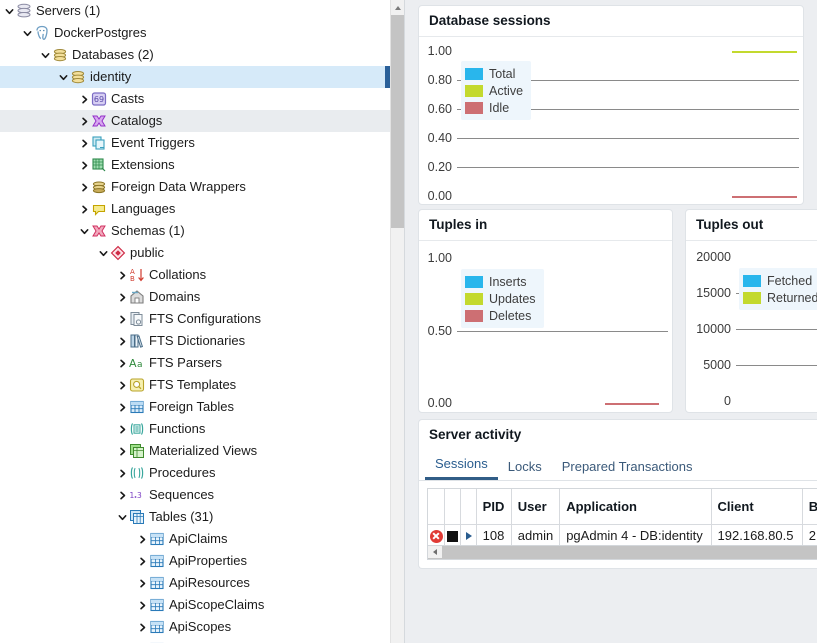 Image resolution: width=817 pixels, height=643 pixels. Describe the element at coordinates (437, 534) in the screenshot. I see `cancel-query-icon` at that location.